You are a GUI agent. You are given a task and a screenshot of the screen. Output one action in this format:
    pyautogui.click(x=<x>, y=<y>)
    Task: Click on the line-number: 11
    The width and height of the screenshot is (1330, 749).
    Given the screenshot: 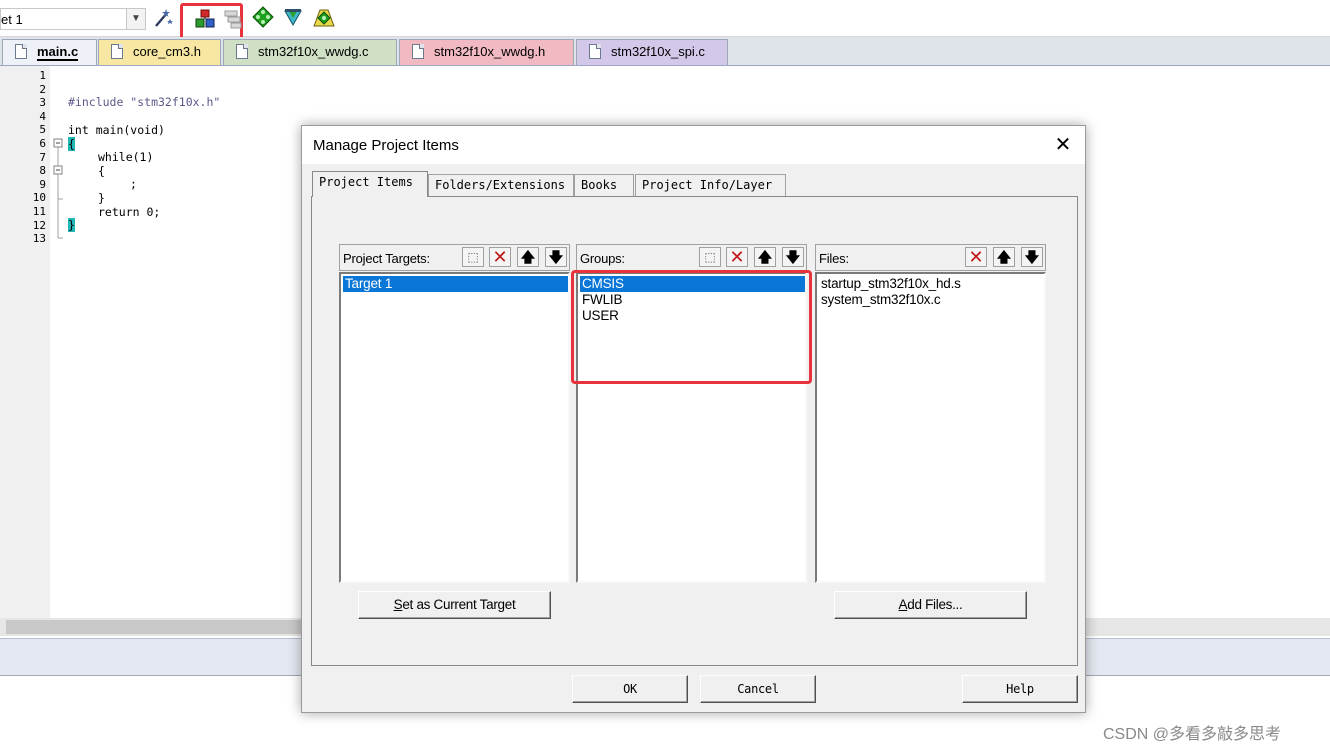 What is the action you would take?
    pyautogui.click(x=39, y=211)
    